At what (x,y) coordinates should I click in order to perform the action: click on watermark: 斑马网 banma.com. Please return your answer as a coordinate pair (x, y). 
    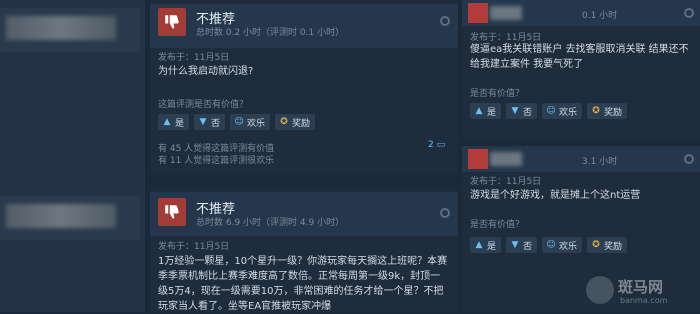
    Looking at the image, I should click on (641, 292).